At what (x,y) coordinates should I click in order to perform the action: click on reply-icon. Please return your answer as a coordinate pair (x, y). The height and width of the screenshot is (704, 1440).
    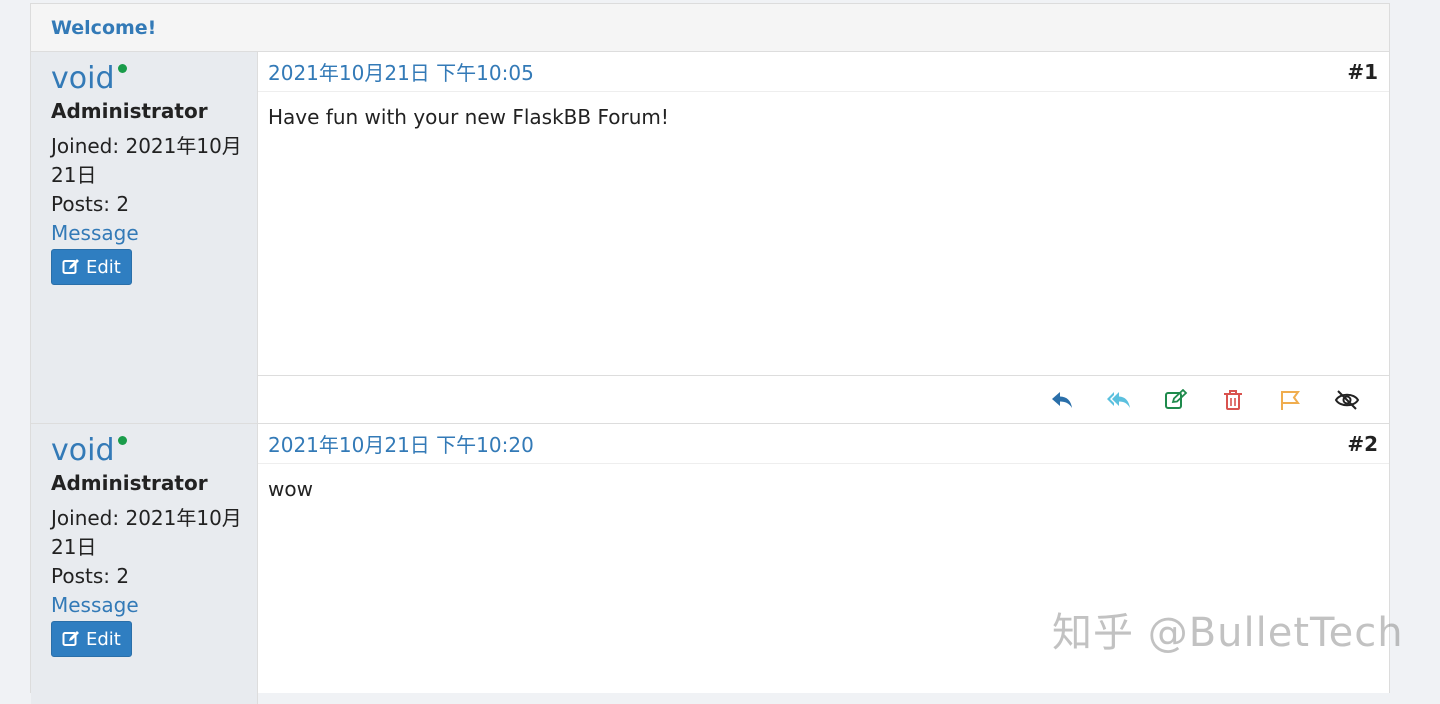
    Looking at the image, I should click on (1061, 399).